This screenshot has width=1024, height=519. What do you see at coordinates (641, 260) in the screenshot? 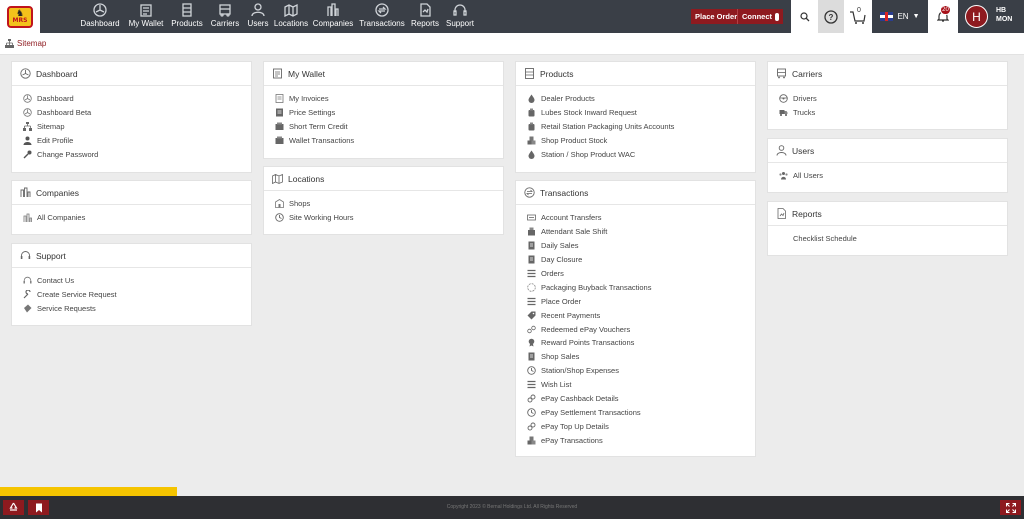
I see `link-transaction: Day Closure` at bounding box center [641, 260].